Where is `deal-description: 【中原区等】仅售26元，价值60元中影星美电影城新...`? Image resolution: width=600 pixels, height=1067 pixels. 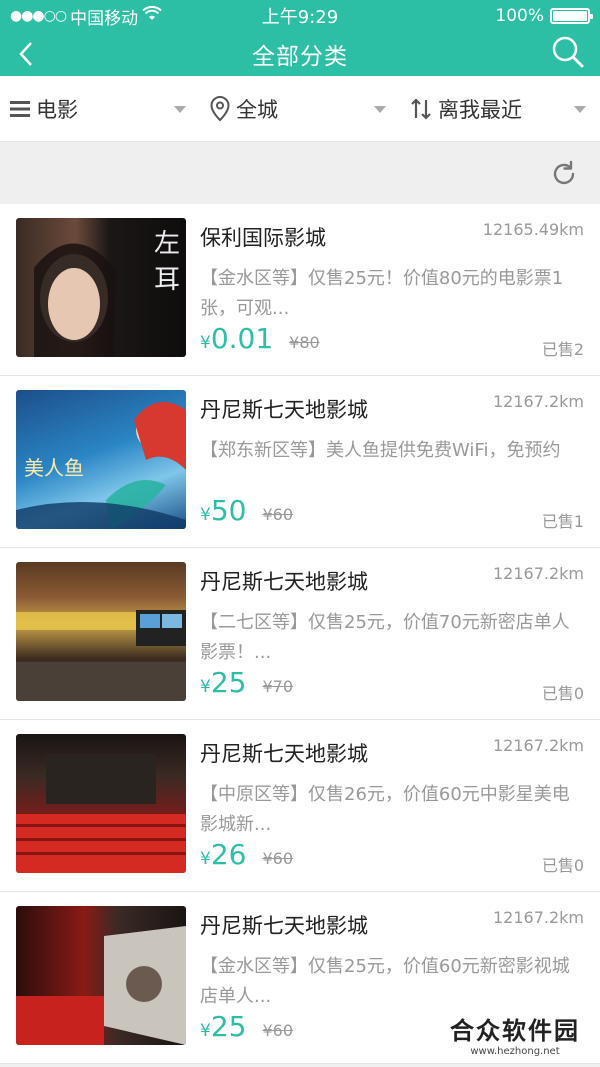 deal-description: 【中原区等】仅售26元，价值60元中影星美电影城新... is located at coordinates (385, 809).